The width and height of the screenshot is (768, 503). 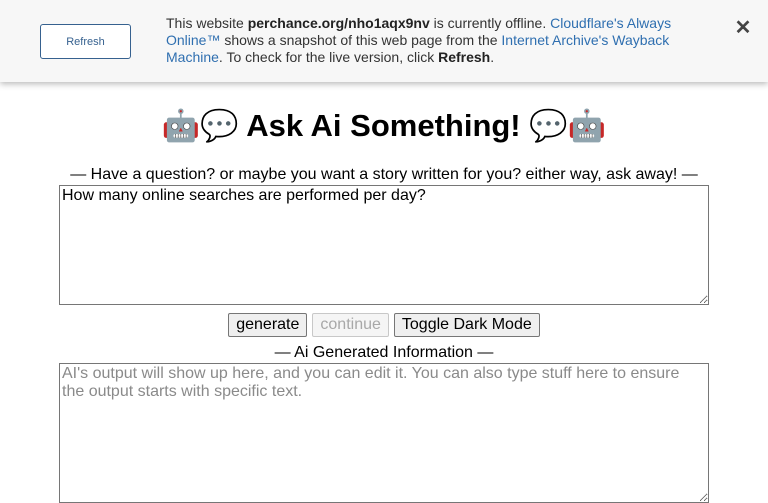 What do you see at coordinates (466, 325) in the screenshot?
I see `toggle-dark-mode-button: Toggle Dark Mode` at bounding box center [466, 325].